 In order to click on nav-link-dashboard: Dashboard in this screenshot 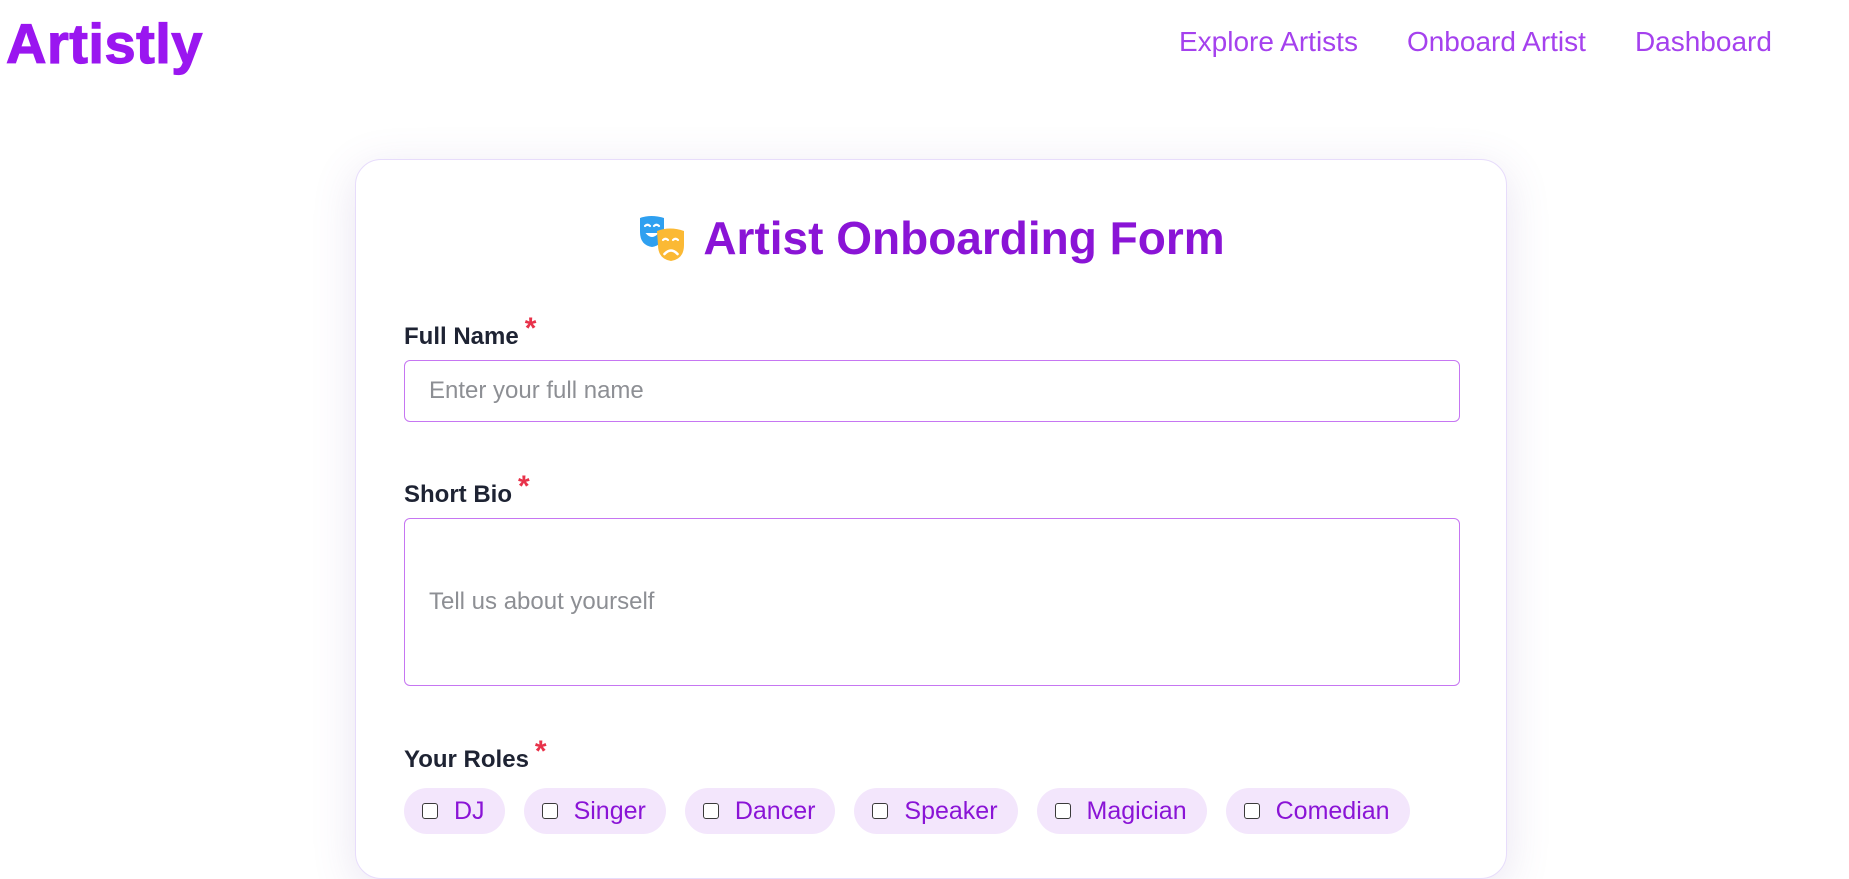, I will do `click(1703, 42)`.